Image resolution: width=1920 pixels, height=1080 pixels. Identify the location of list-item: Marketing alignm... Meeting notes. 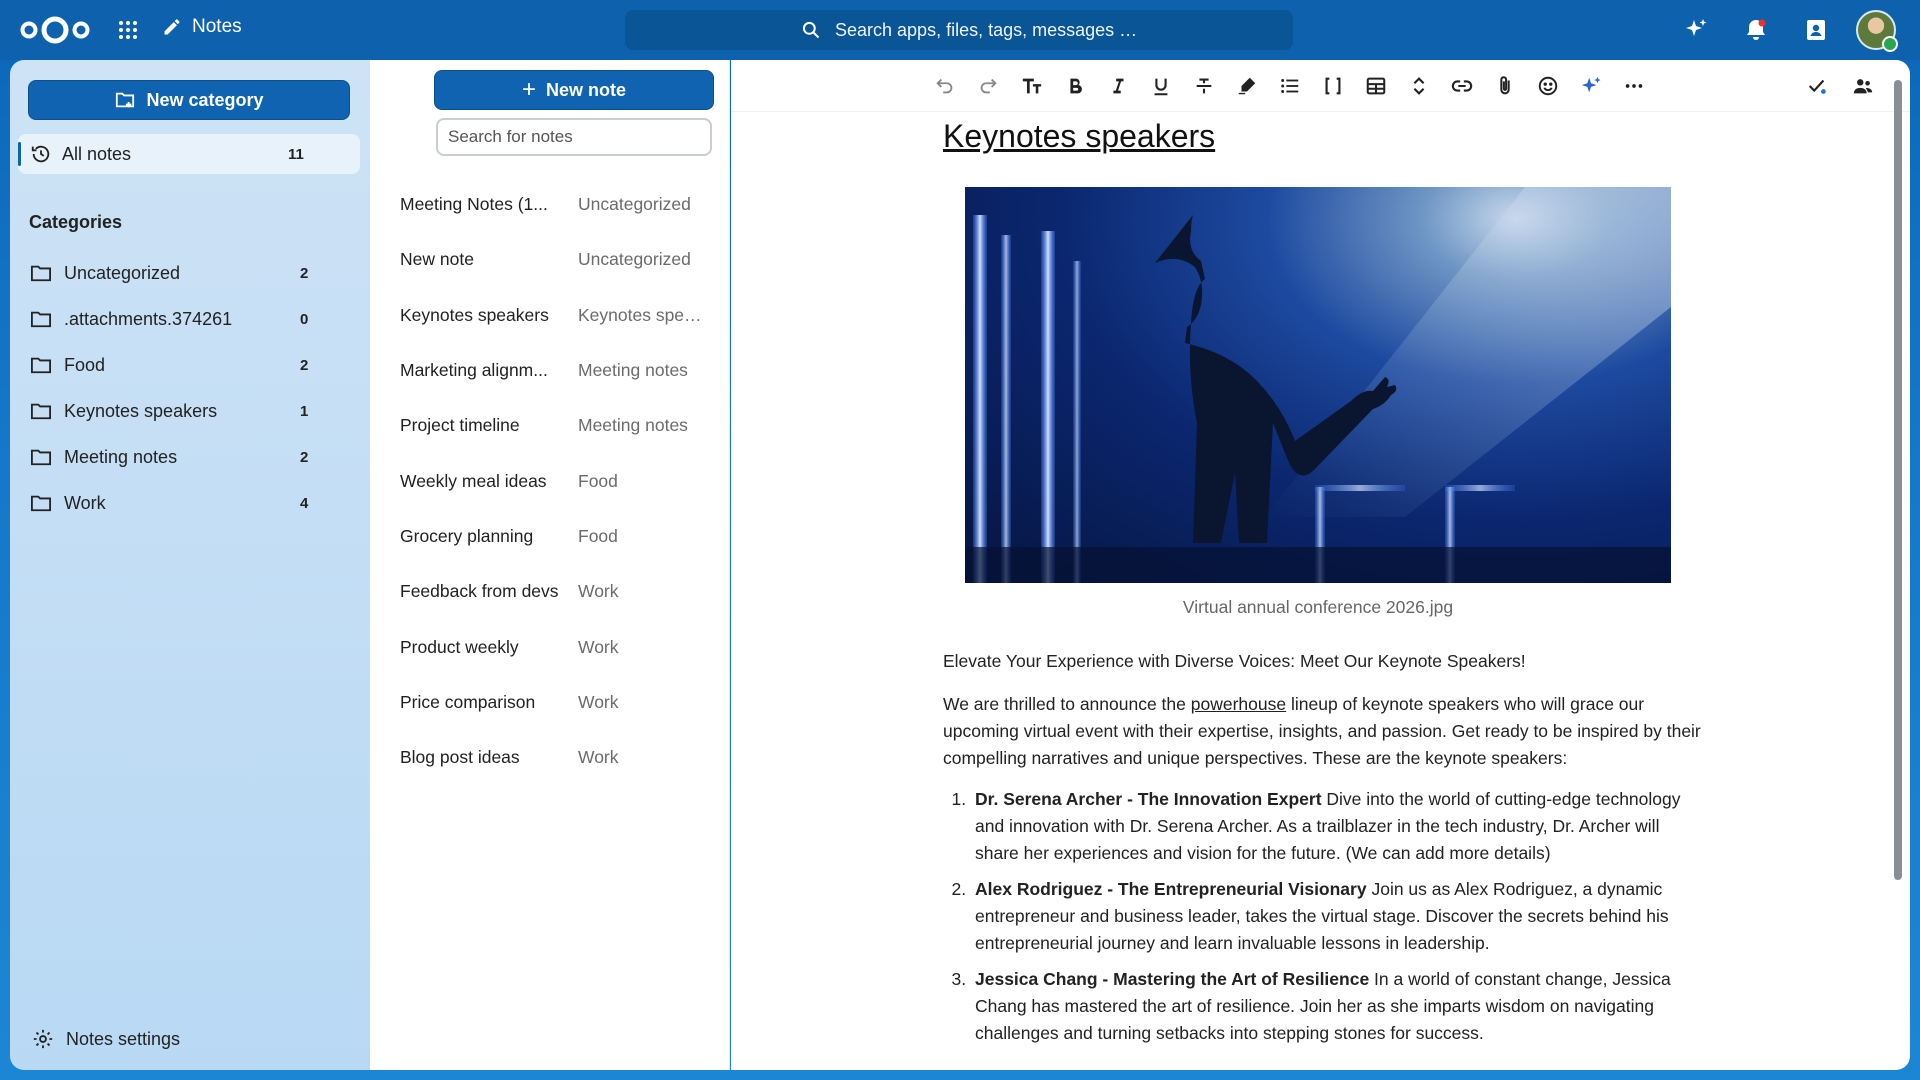
(550, 370).